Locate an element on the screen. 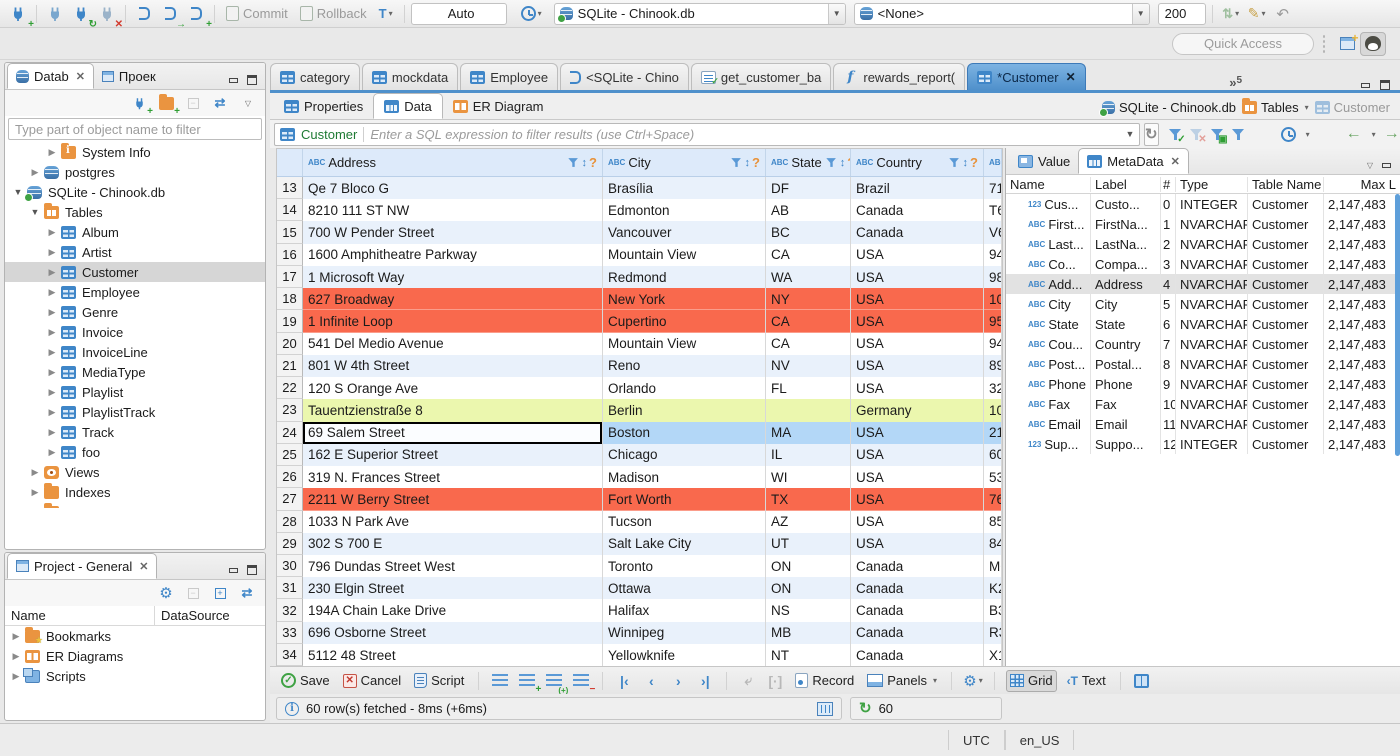  presentation-settings-button: ⚙ ▾ is located at coordinates (973, 681).